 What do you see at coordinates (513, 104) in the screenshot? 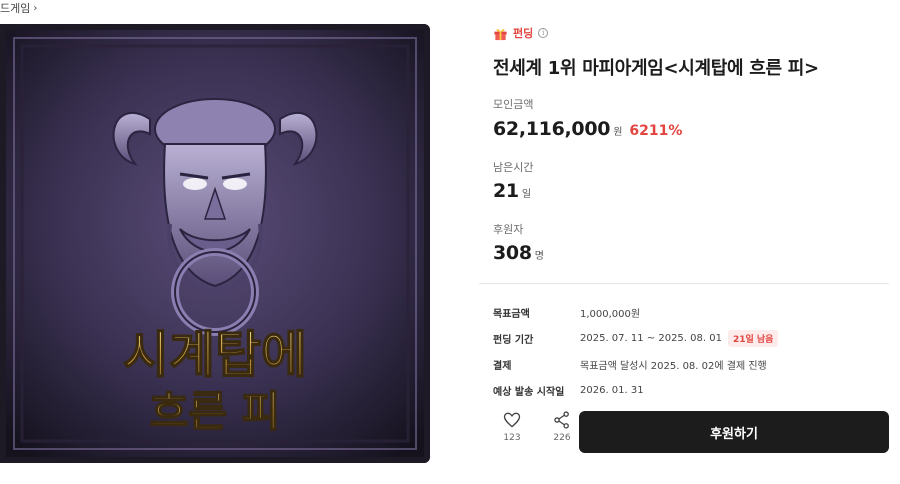
I see `raised-label: 모인금액` at bounding box center [513, 104].